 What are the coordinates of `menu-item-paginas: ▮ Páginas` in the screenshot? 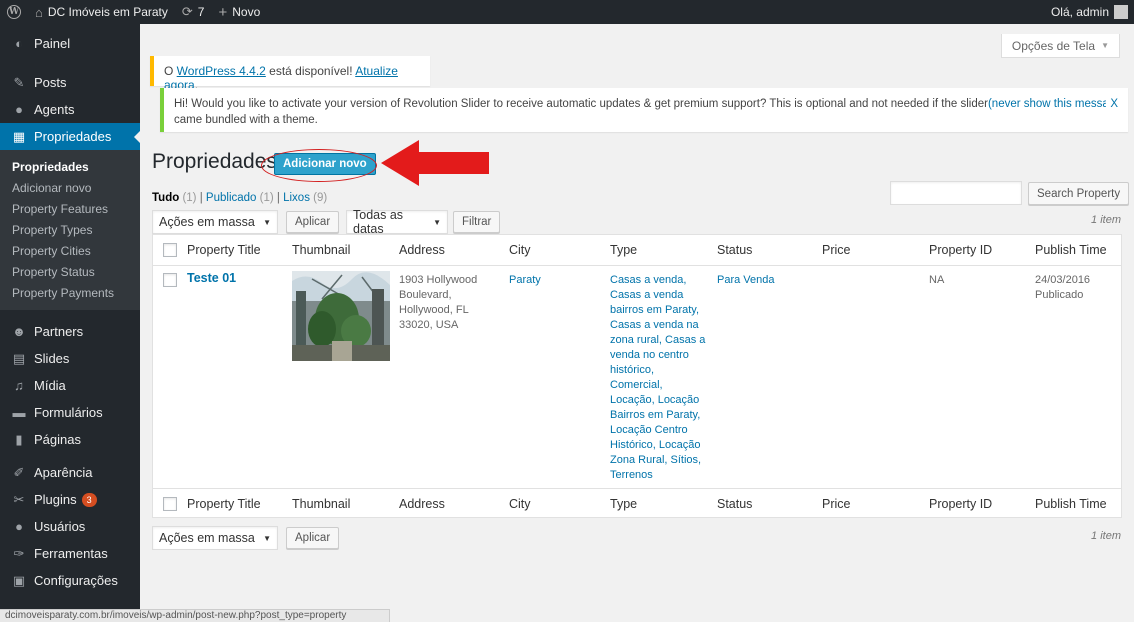 It's located at (70, 439).